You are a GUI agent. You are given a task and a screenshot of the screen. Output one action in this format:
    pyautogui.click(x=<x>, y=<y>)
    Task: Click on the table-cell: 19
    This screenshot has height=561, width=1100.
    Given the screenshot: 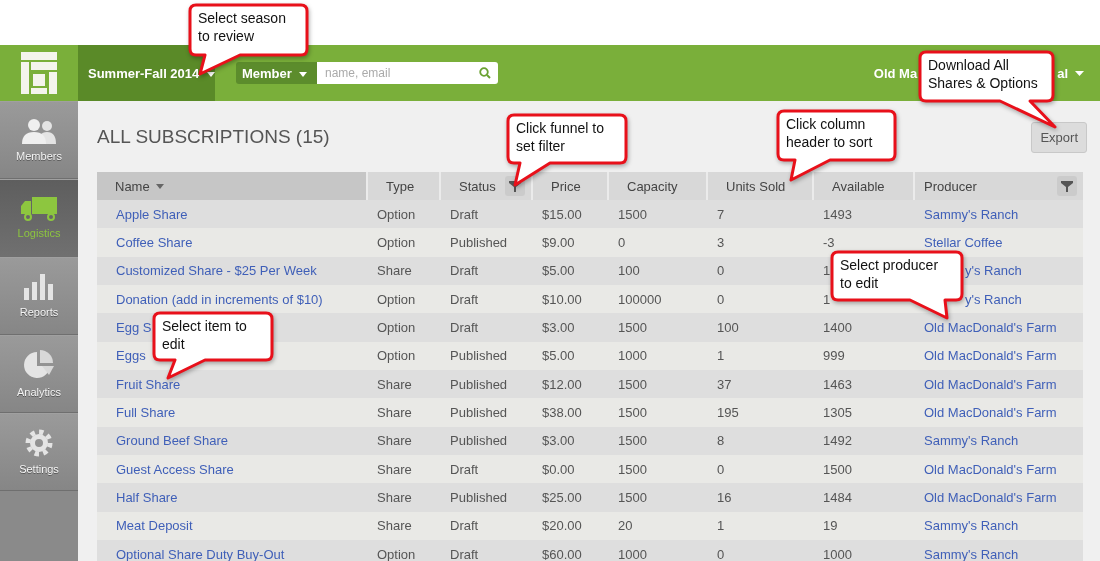 What is the action you would take?
    pyautogui.click(x=830, y=526)
    